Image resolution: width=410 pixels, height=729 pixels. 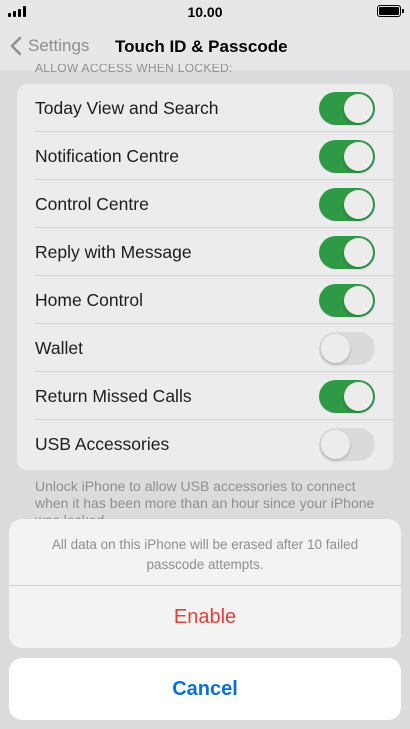 I want to click on setting-row-usb-accessories: USB Accessories, so click(x=205, y=444).